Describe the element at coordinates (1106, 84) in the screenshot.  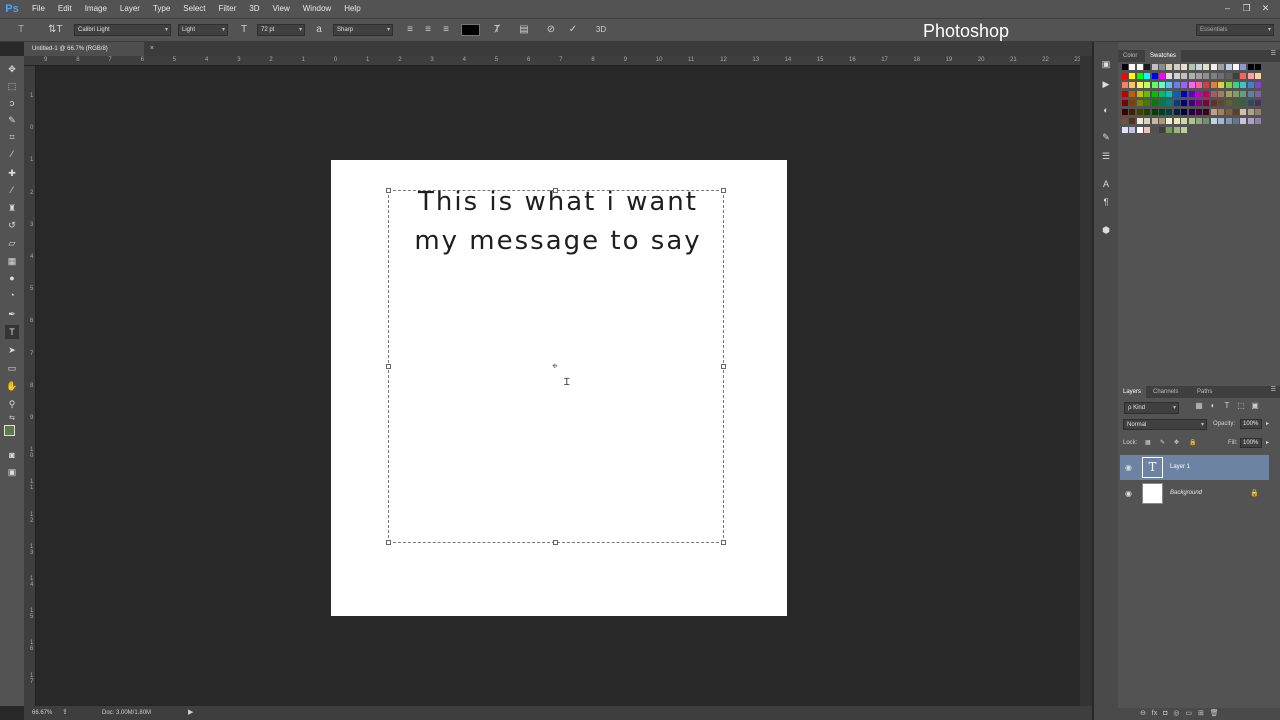
I see `actions-panel-icon: ▶` at that location.